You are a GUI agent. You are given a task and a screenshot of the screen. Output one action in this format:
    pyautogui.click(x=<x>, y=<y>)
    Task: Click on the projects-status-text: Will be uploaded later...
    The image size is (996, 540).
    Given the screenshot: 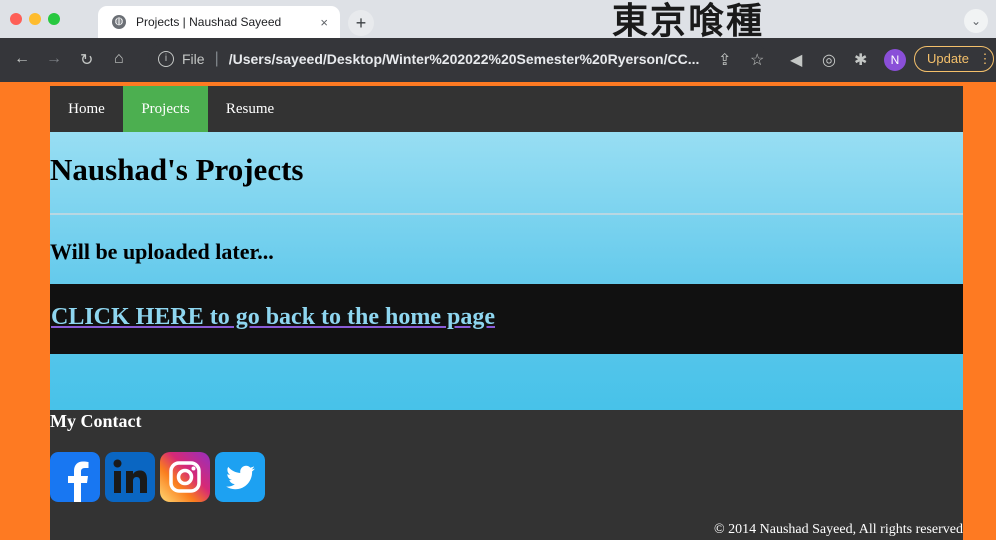 What is the action you would take?
    pyautogui.click(x=162, y=251)
    